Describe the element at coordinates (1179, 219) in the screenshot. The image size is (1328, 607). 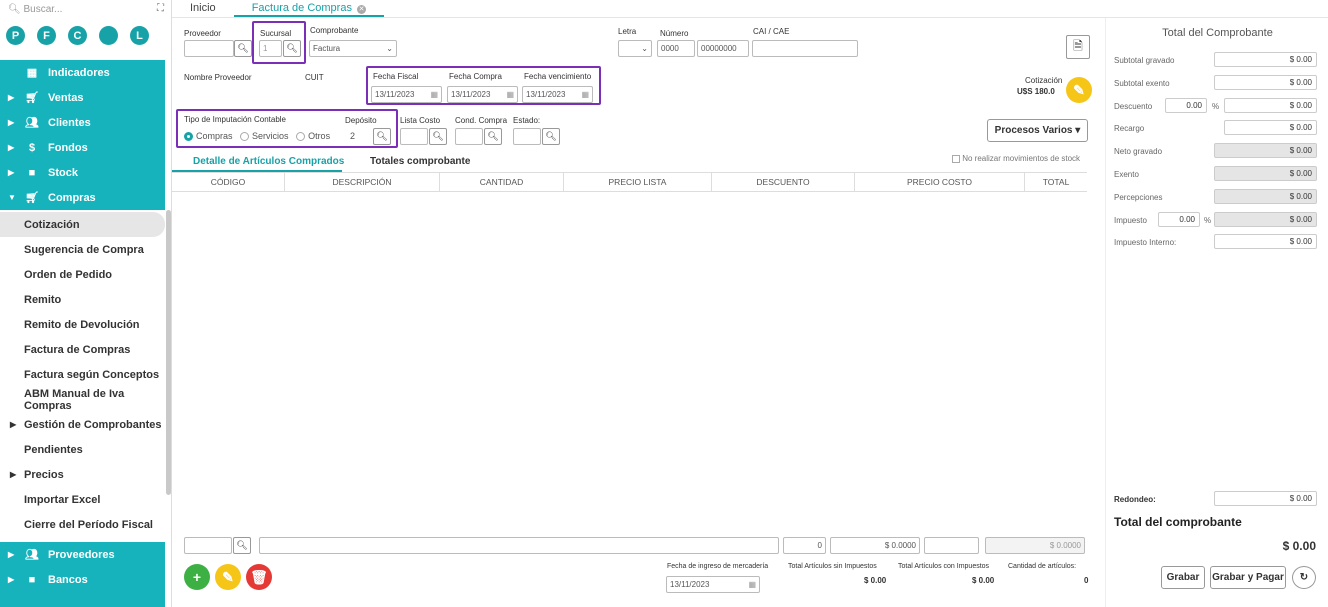
I see `impuesto-pct-input: 0.00` at that location.